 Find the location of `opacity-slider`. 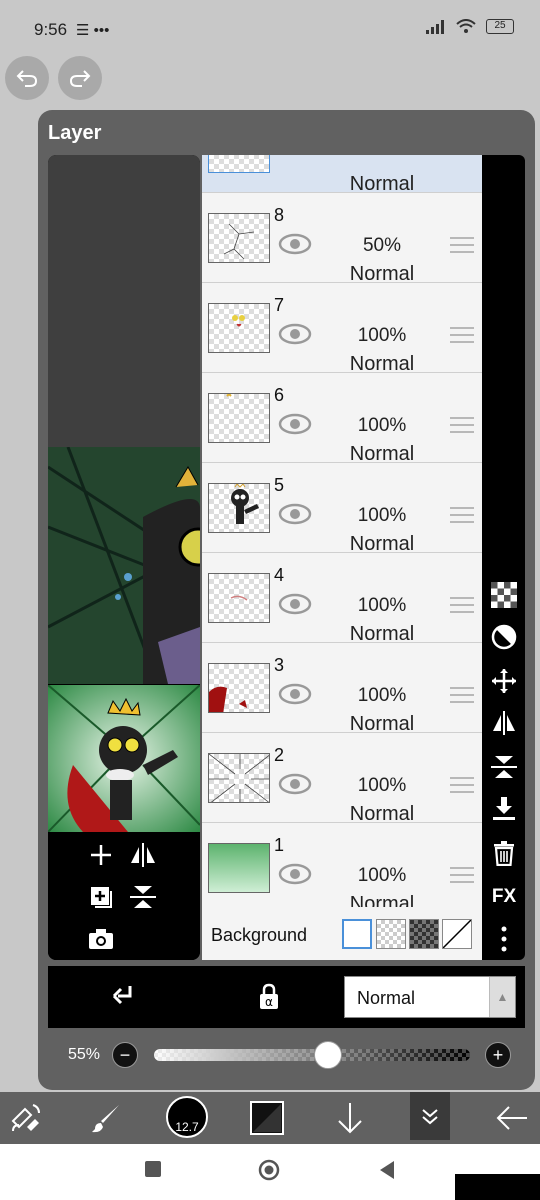

opacity-slider is located at coordinates (312, 1055).